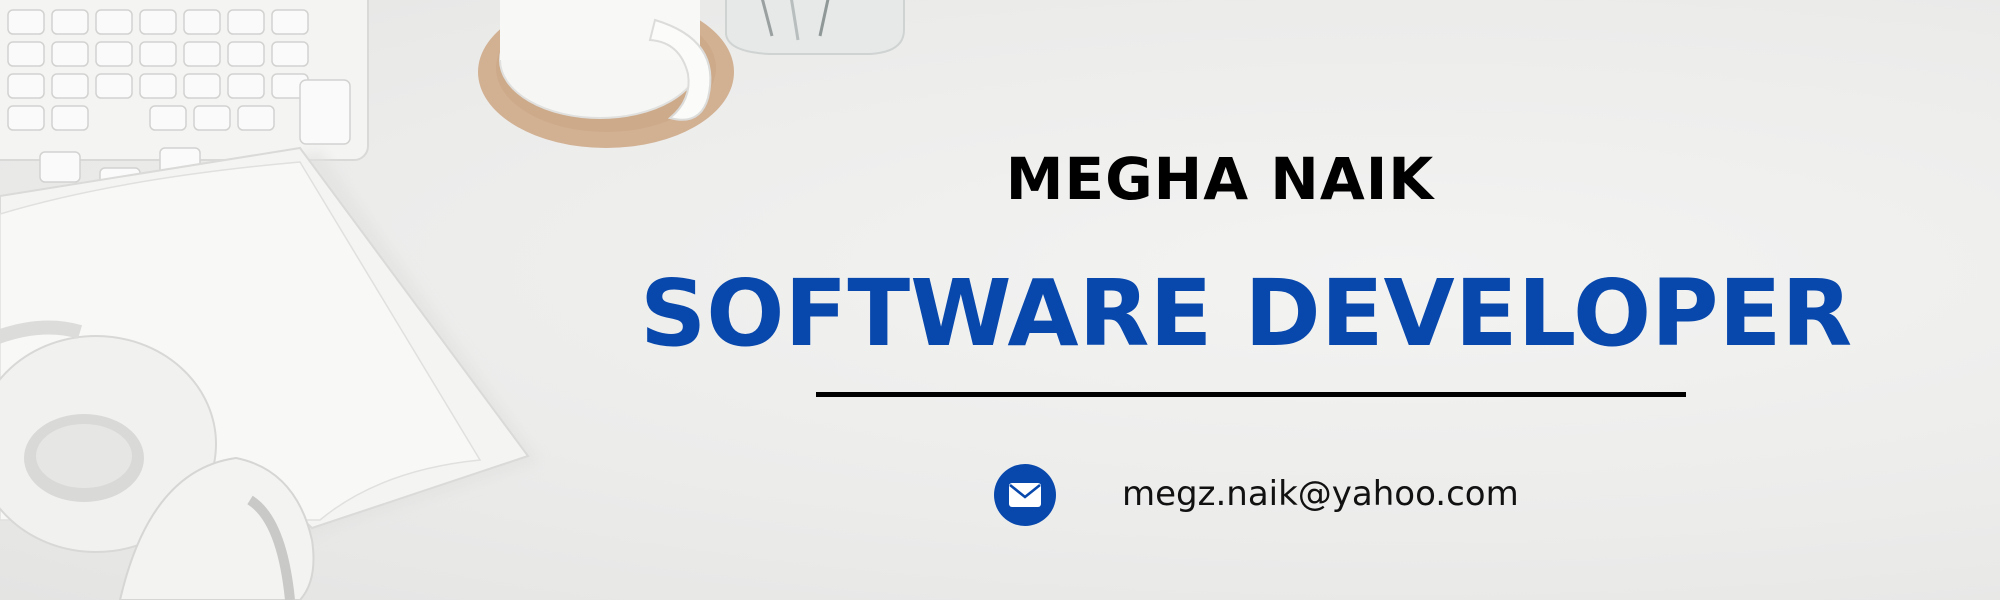 This screenshot has width=2000, height=600. Describe the element at coordinates (606, 74) in the screenshot. I see `coffee-mug-image` at that location.